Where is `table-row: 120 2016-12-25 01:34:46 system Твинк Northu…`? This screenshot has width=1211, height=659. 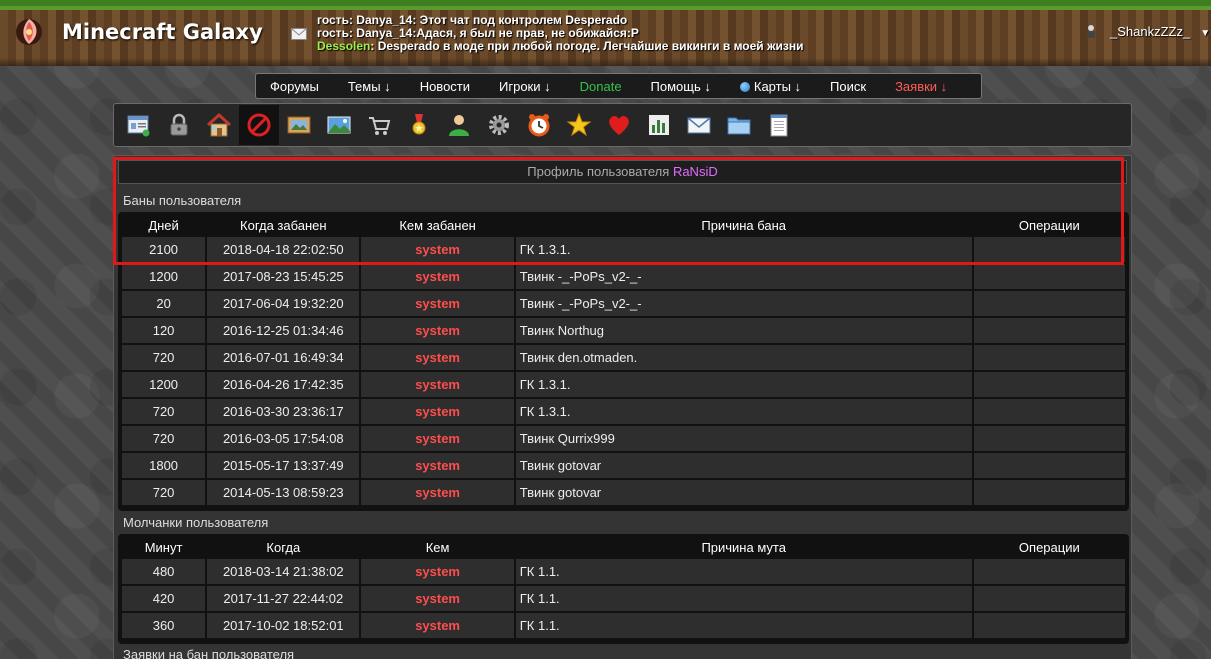 table-row: 120 2016-12-25 01:34:46 system Твинк Northu… is located at coordinates (623, 330).